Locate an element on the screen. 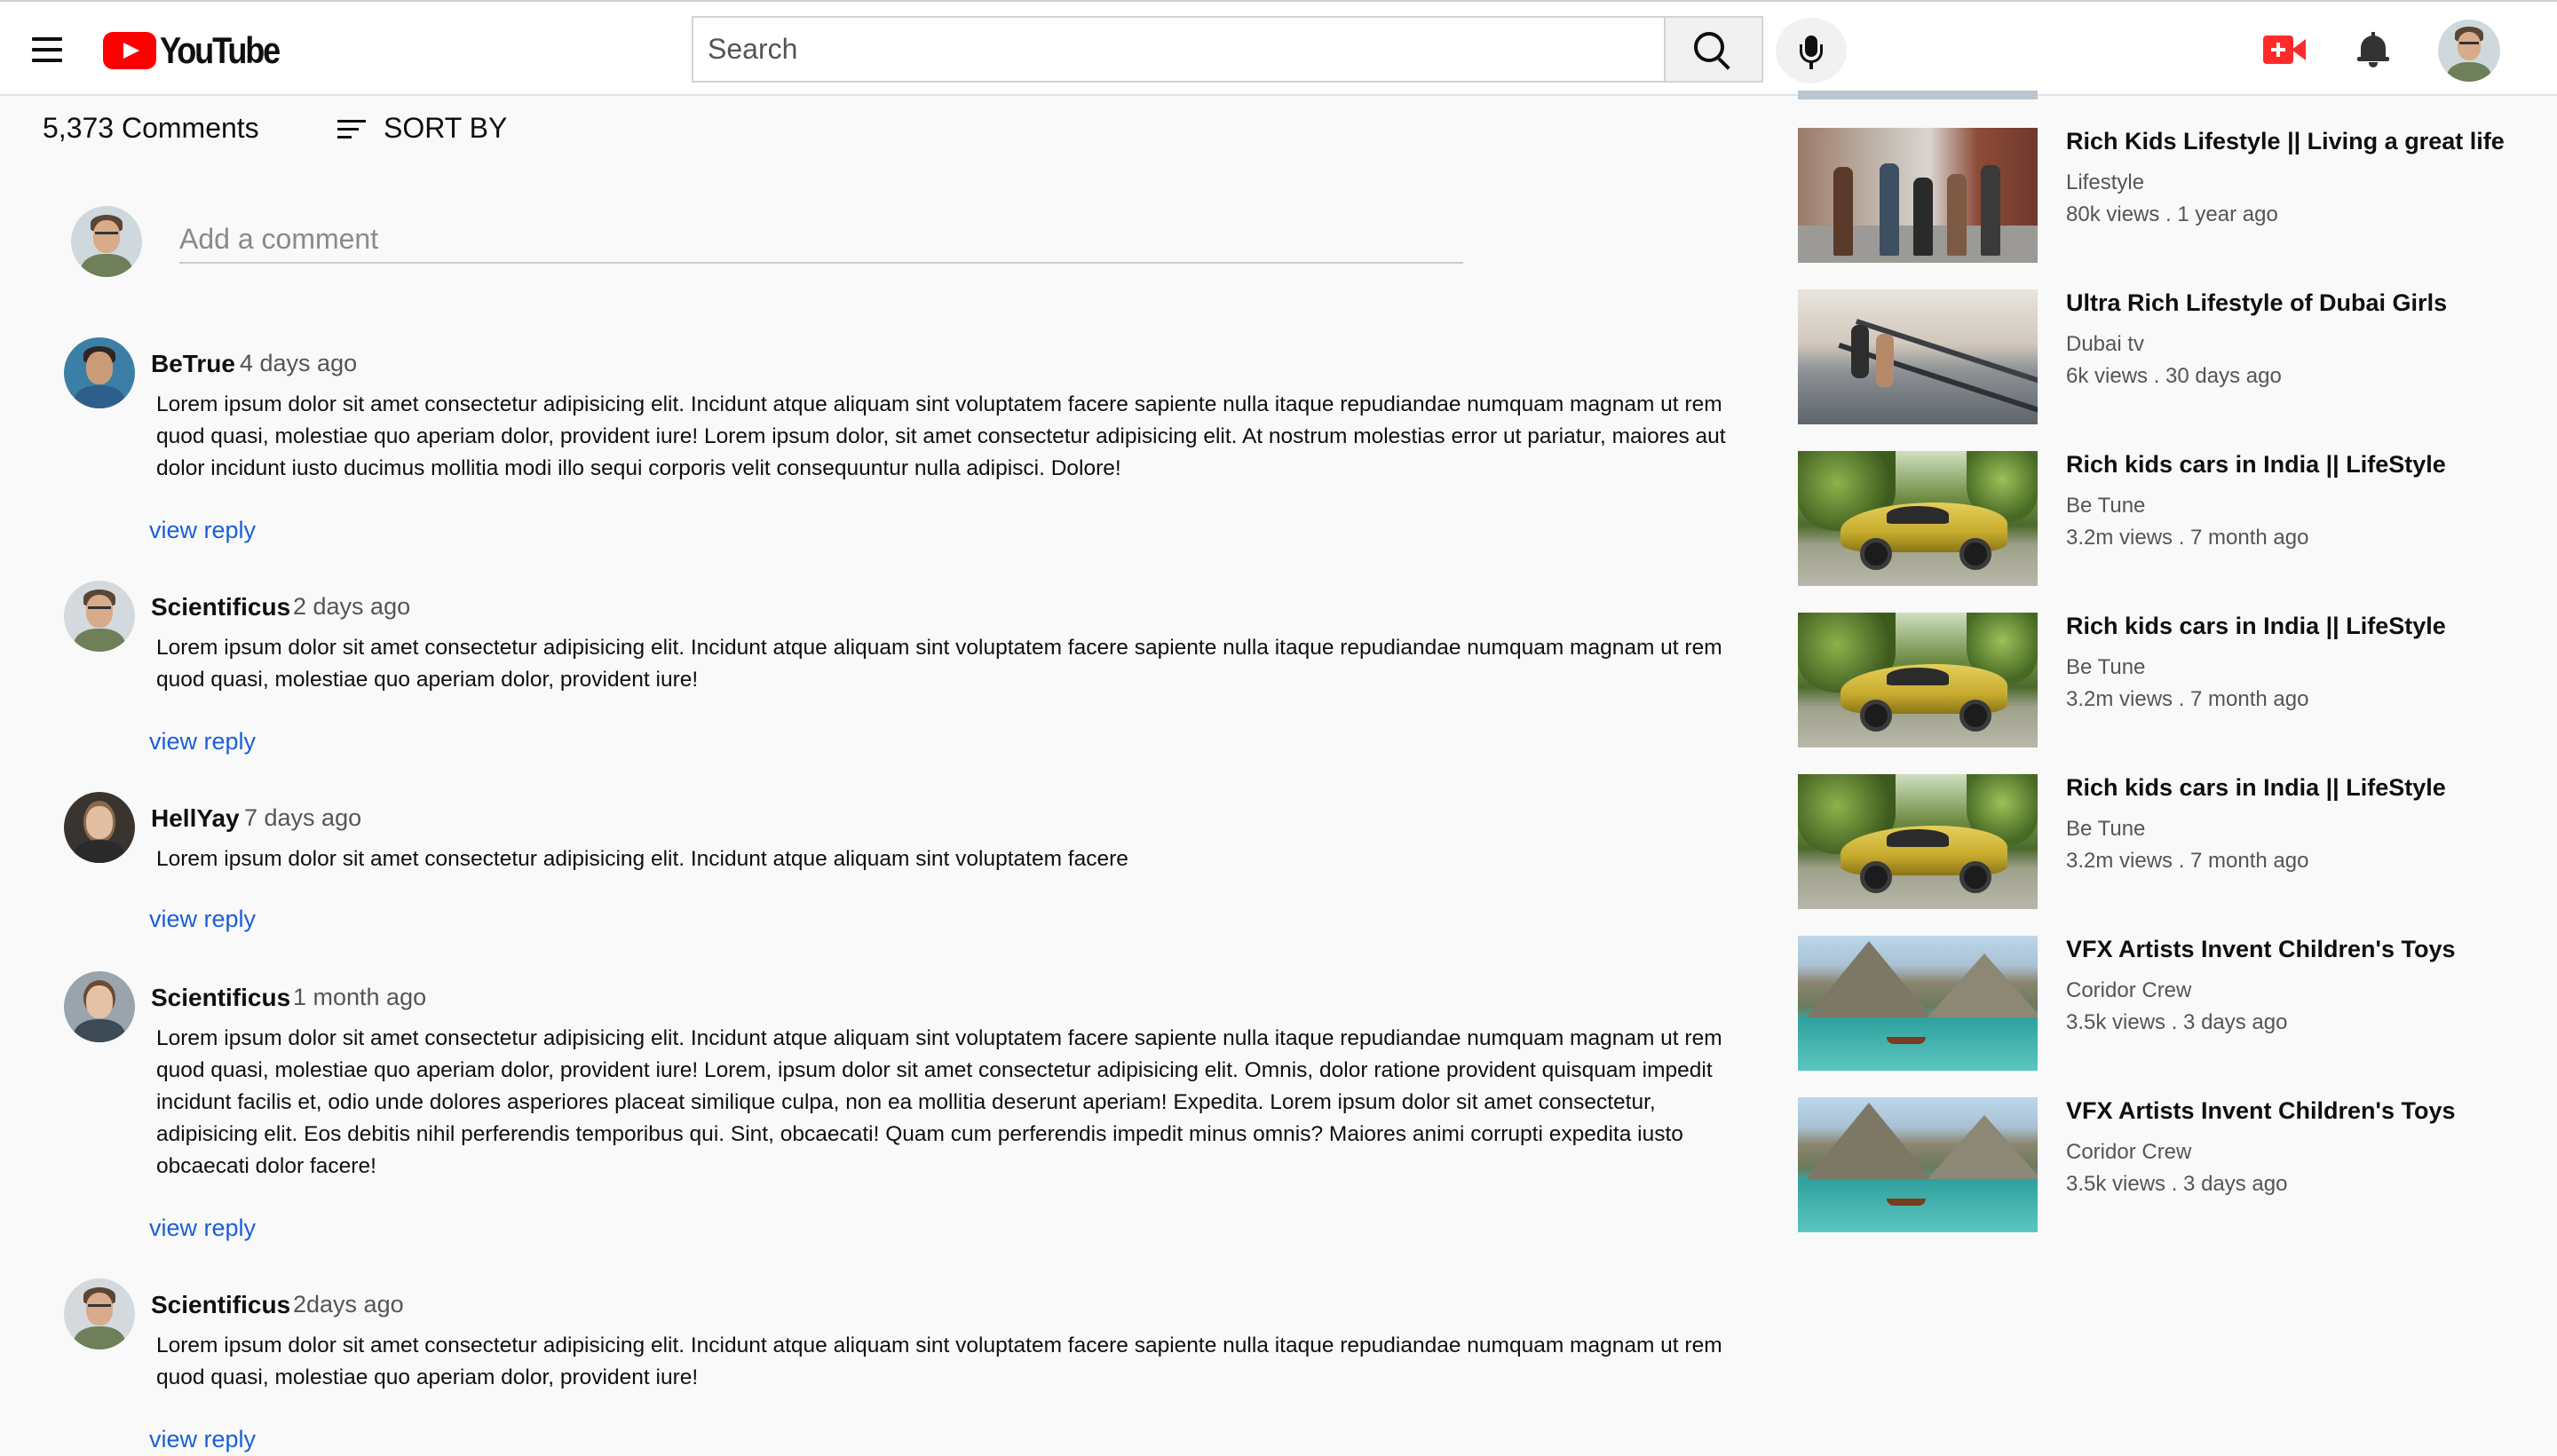  create-video-icon is located at coordinates (2285, 50).